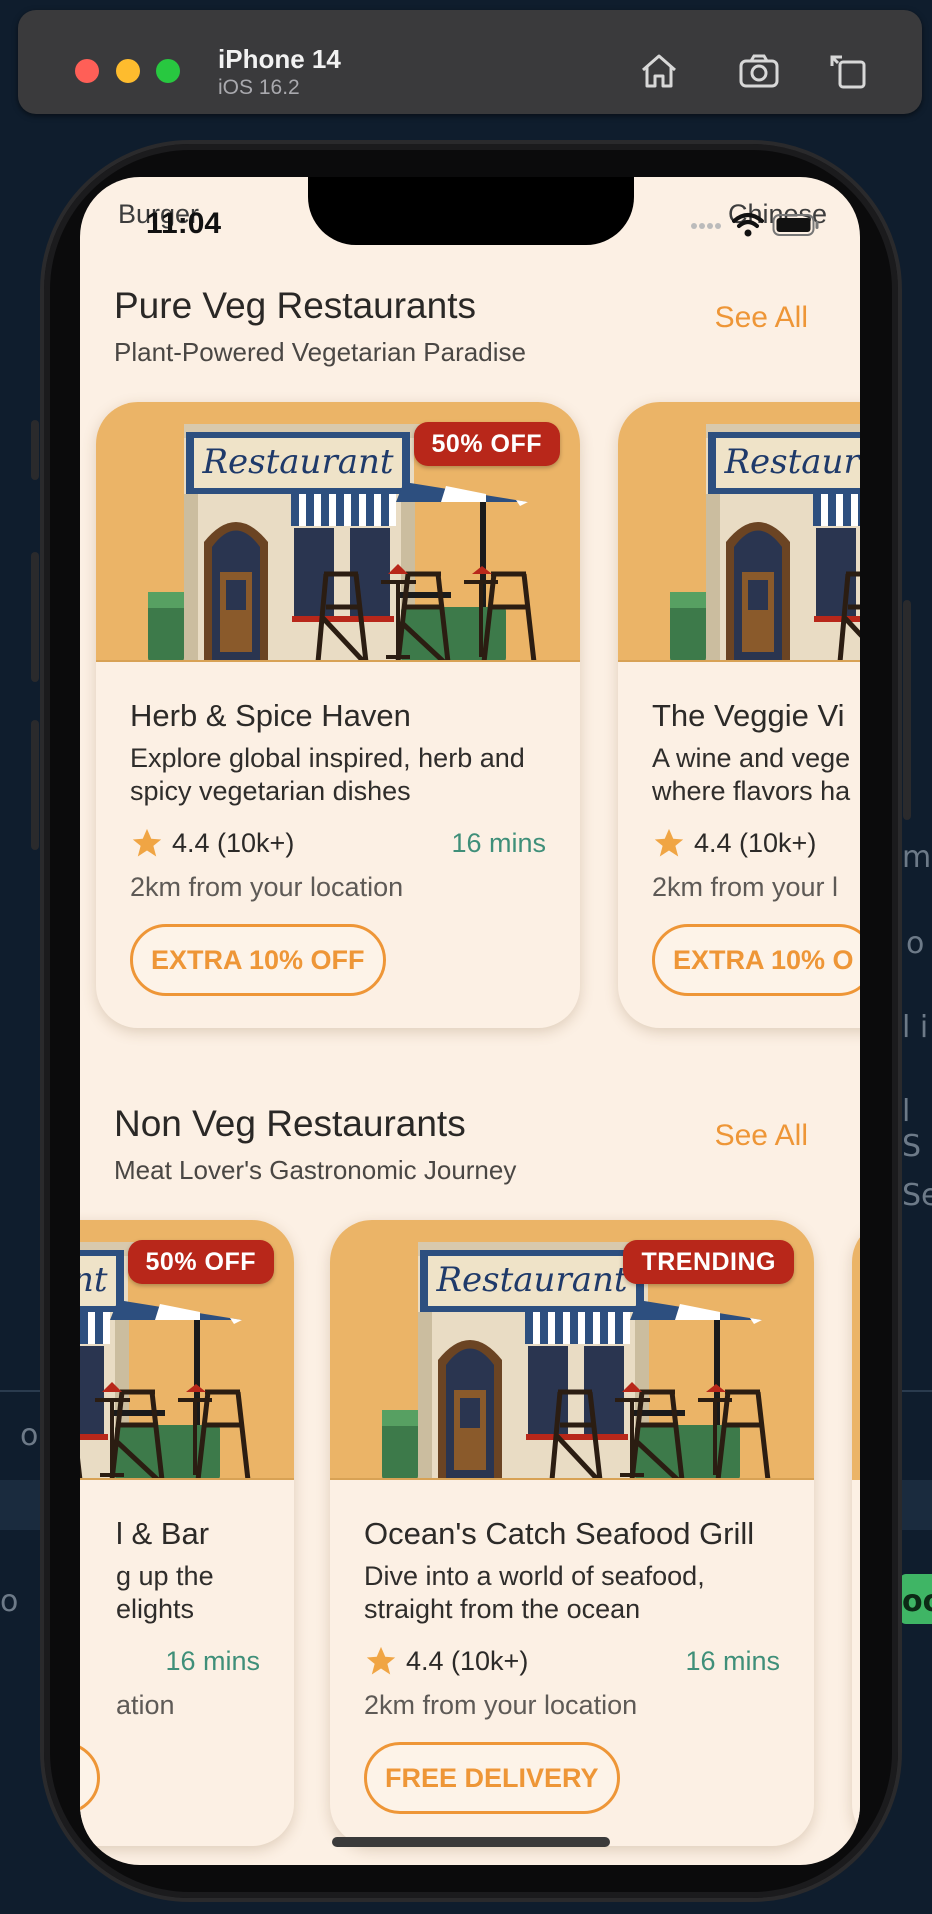 This screenshot has height=1914, width=932. Describe the element at coordinates (748, 225) in the screenshot. I see `wifi-icon` at that location.